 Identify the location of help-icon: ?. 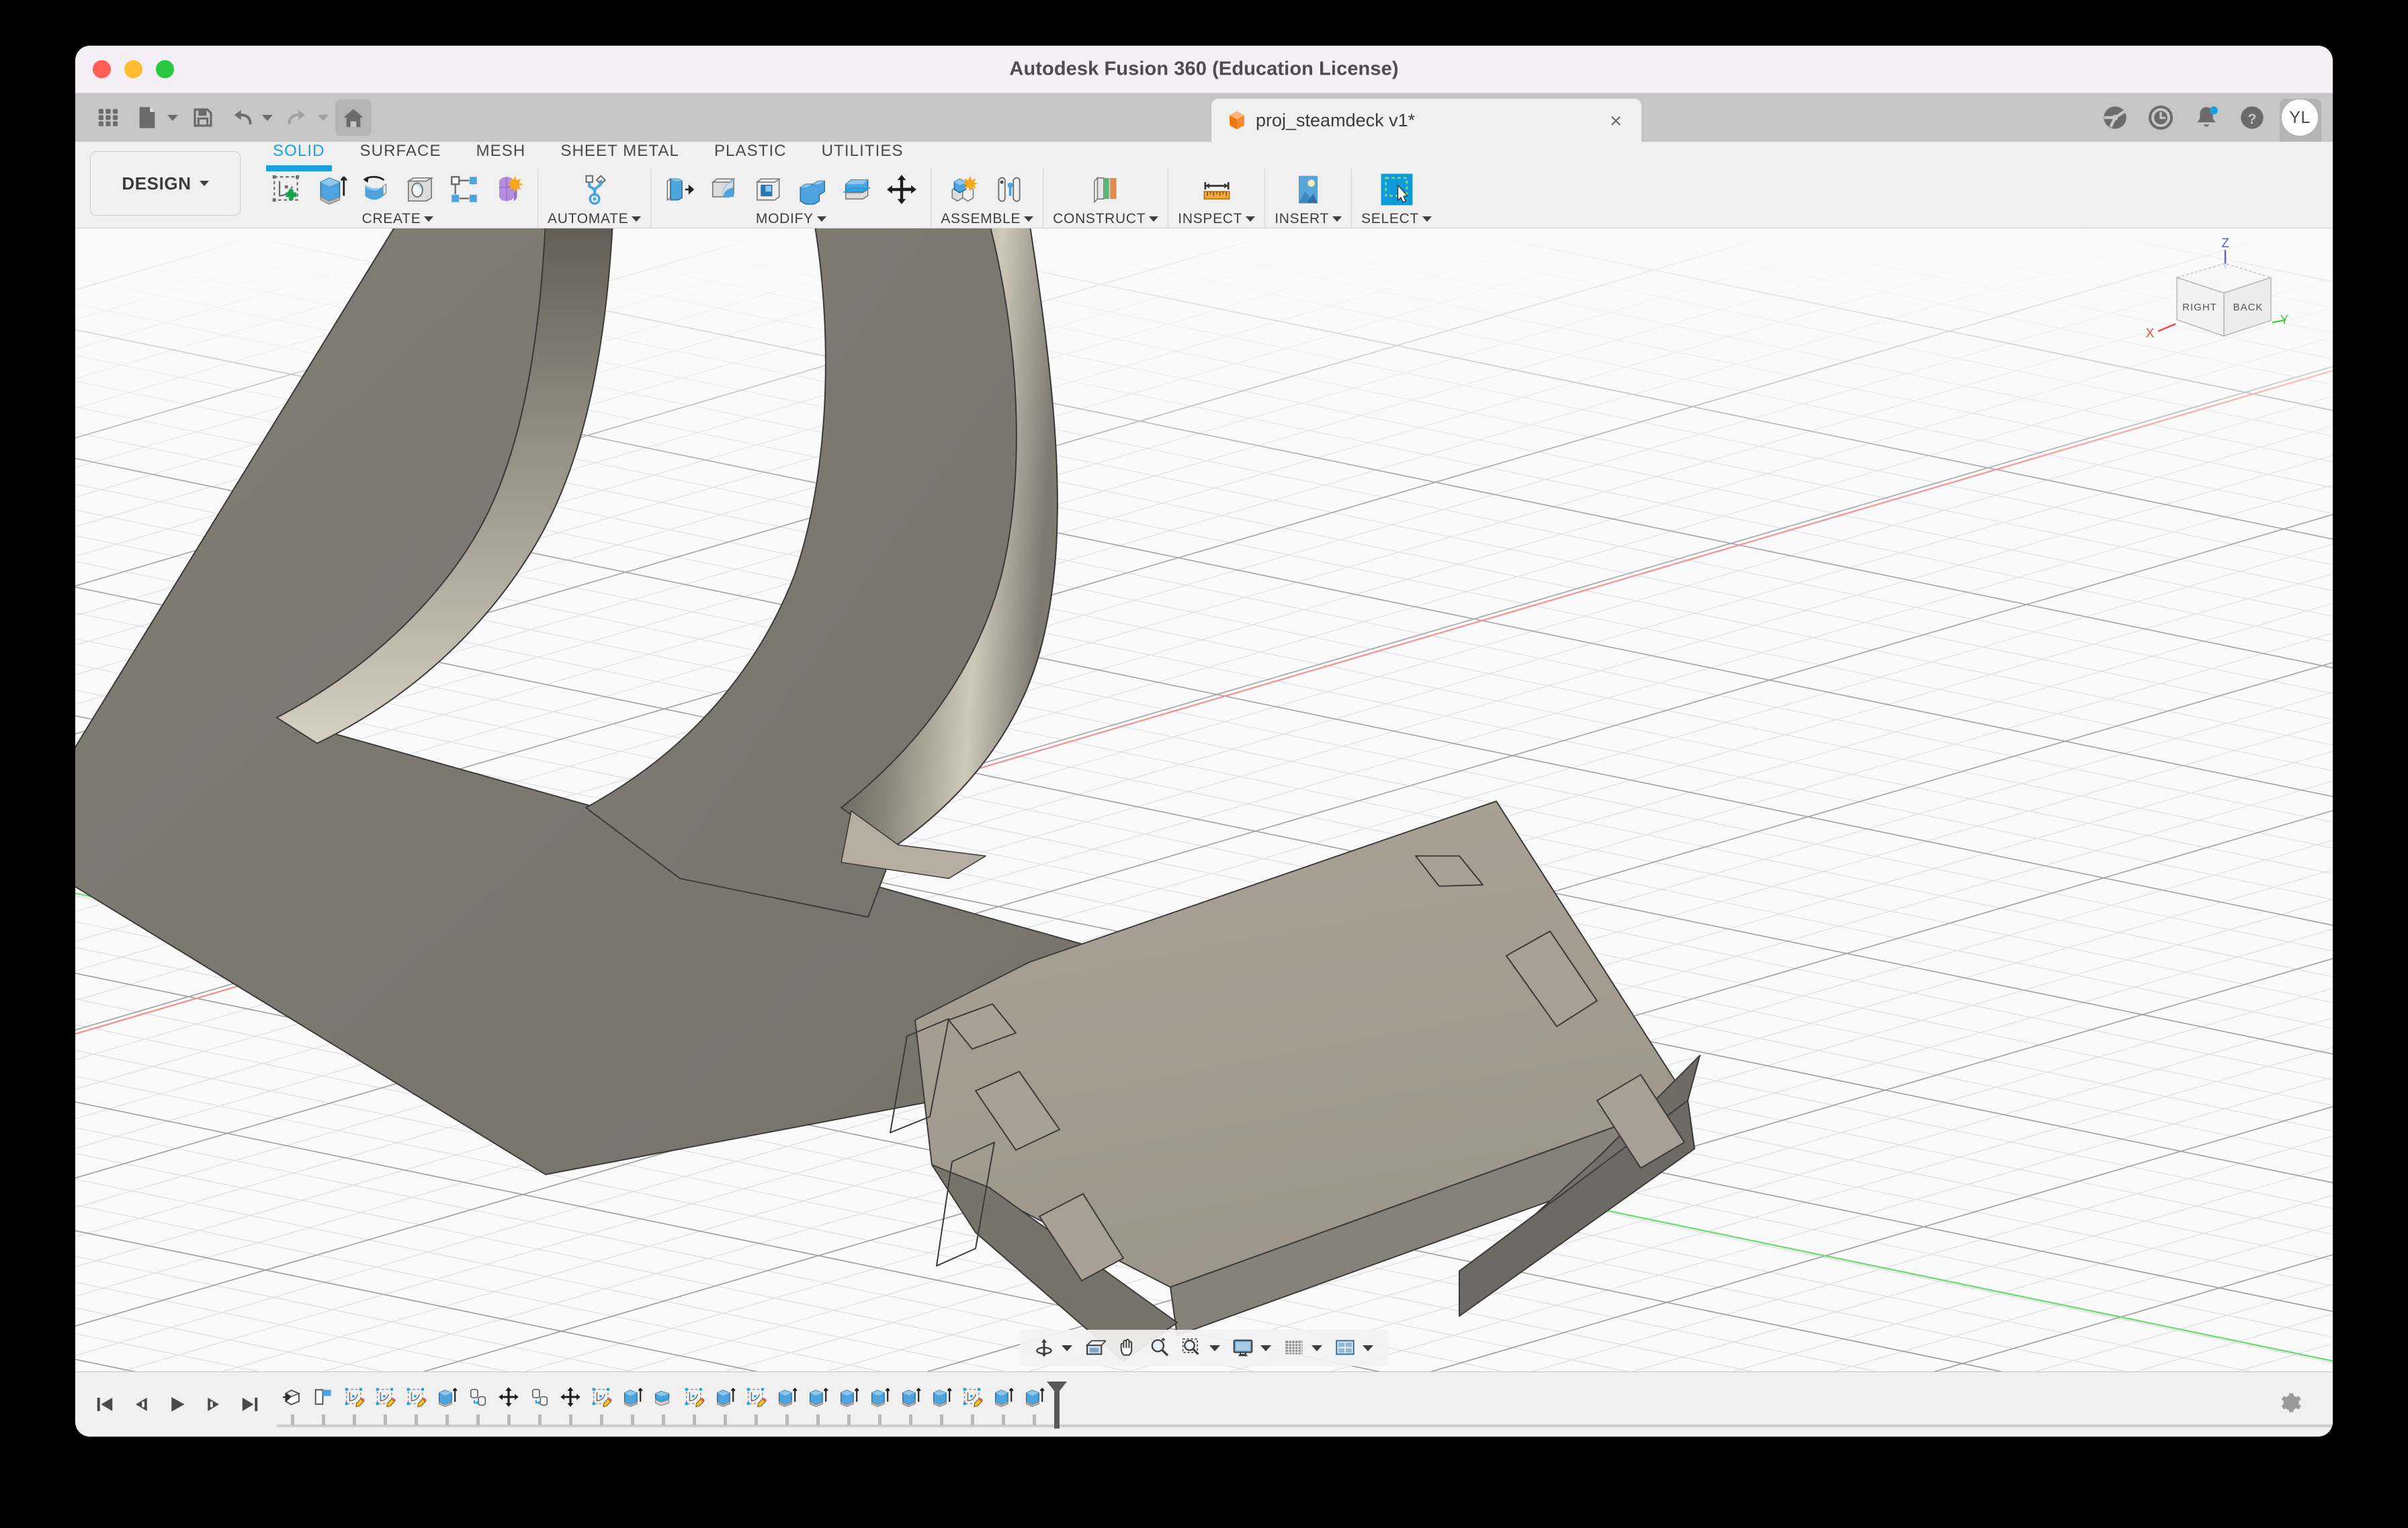
(2252, 118).